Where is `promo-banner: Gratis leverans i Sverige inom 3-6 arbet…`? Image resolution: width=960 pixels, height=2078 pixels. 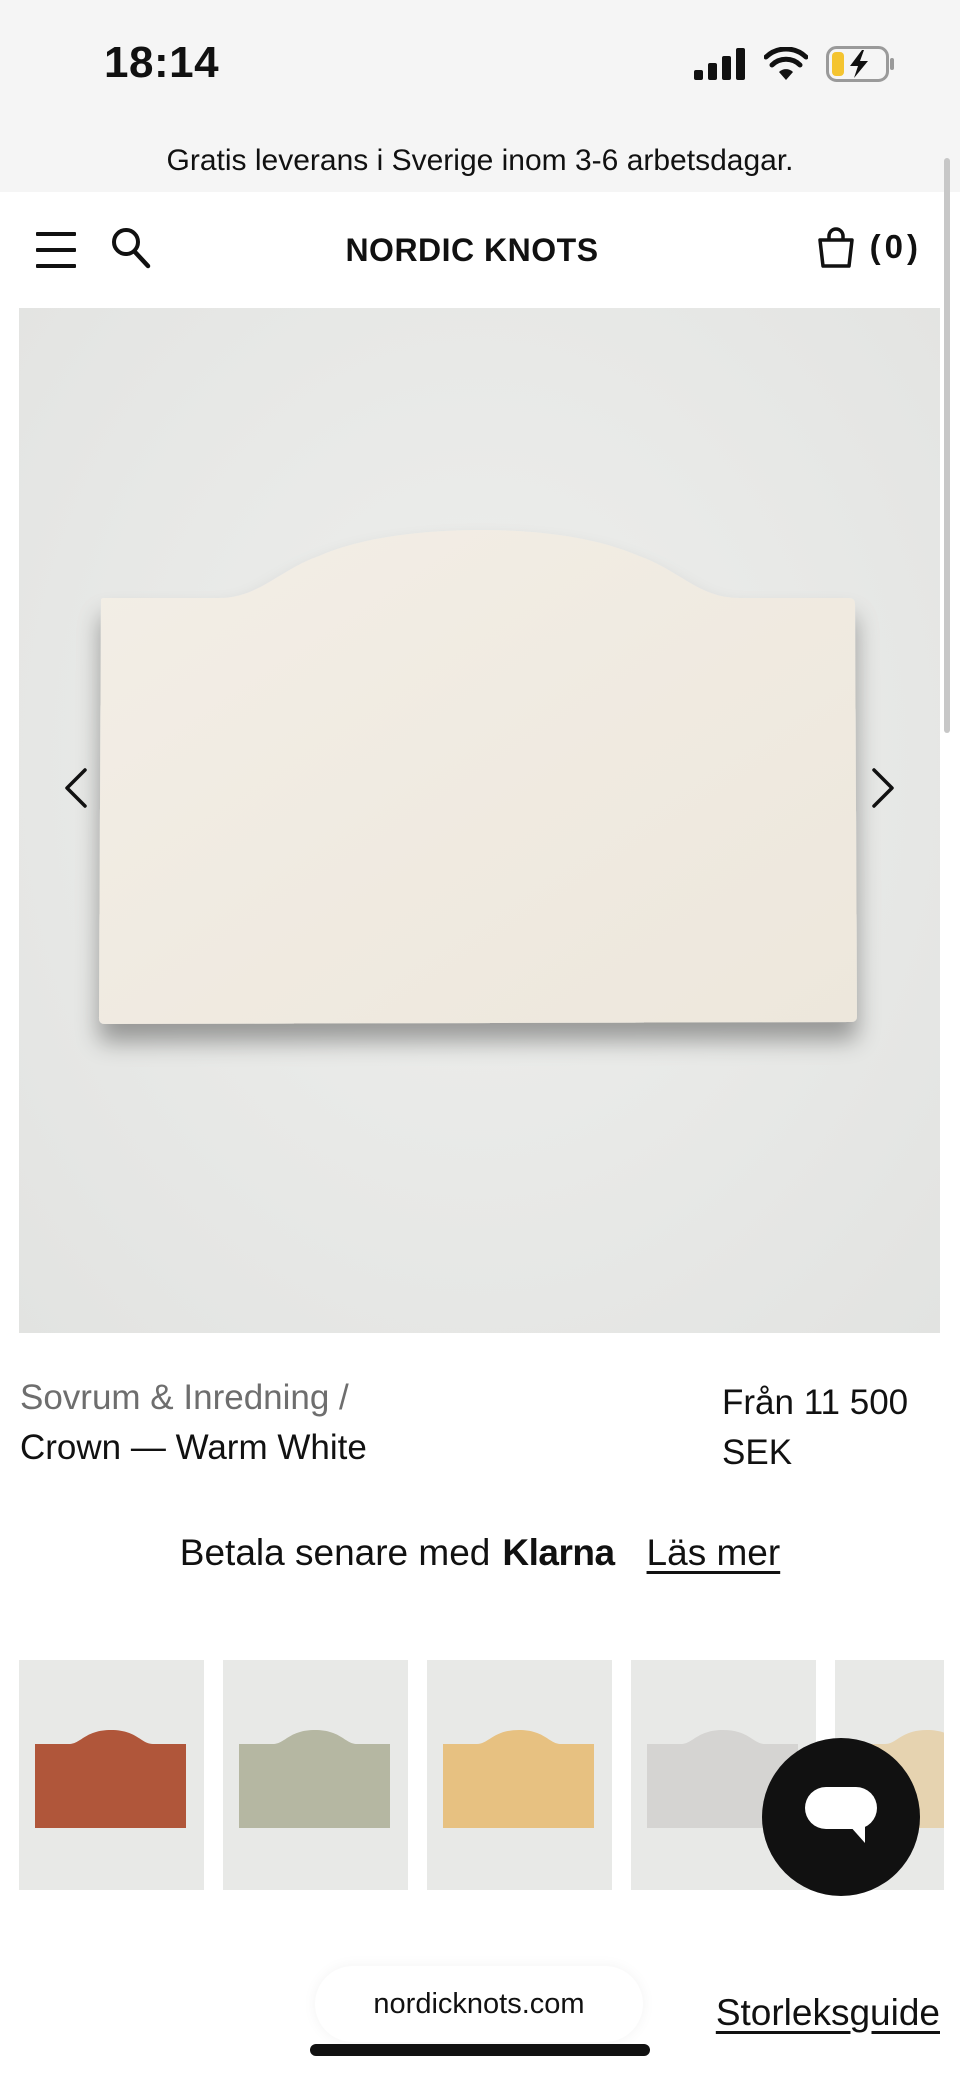
promo-banner: Gratis leverans i Sverige inom 3-6 arbet… is located at coordinates (480, 161).